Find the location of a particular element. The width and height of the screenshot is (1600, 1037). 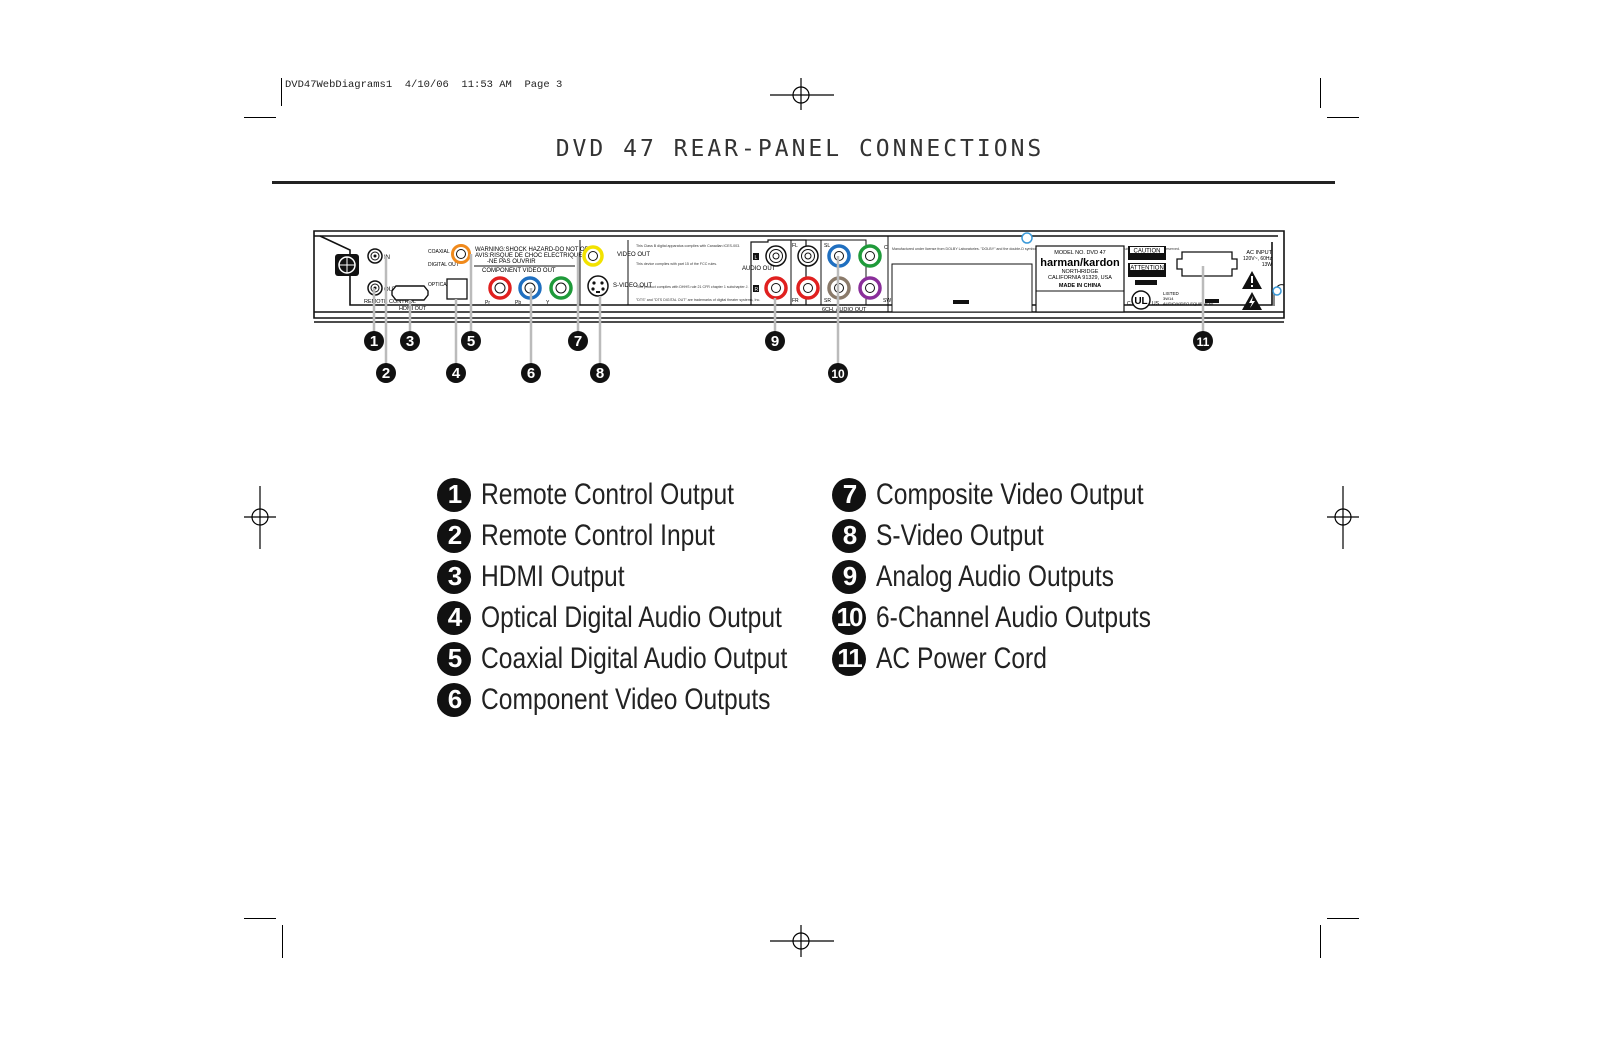

callout-number: 6 is located at coordinates (531, 373).